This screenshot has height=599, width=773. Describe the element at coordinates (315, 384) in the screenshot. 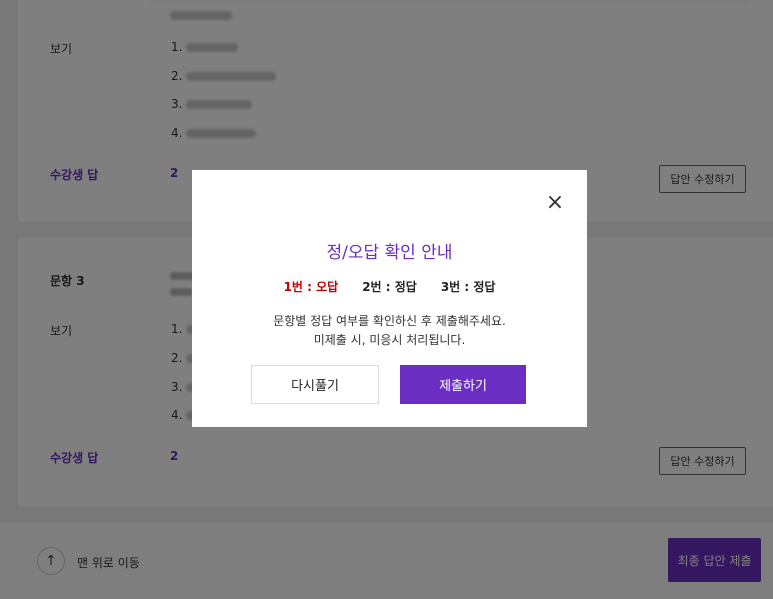

I see `retry-button: 다시풀기` at that location.